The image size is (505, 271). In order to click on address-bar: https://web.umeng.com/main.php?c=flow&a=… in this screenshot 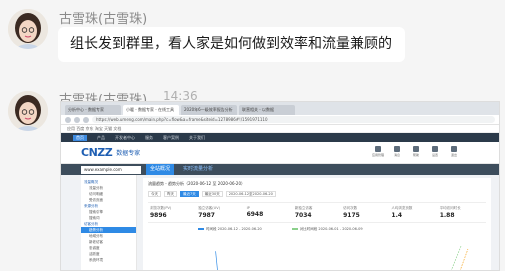, I will do `click(280, 120)`.